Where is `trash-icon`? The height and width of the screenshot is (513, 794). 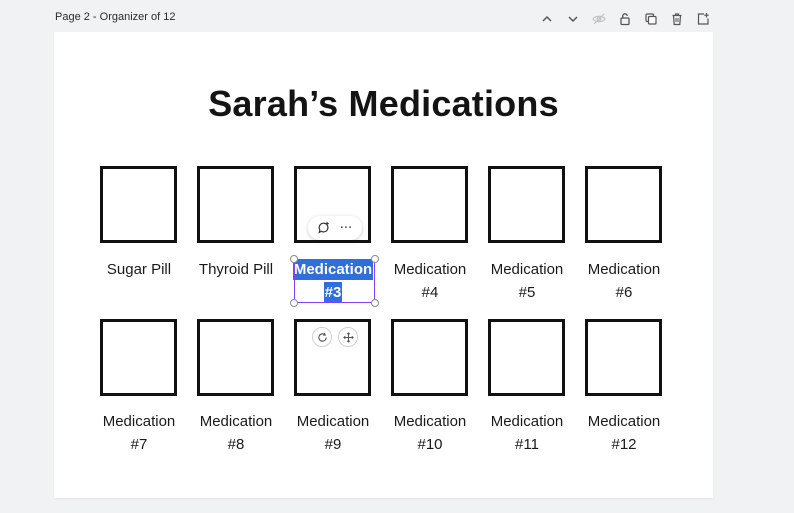 trash-icon is located at coordinates (677, 19).